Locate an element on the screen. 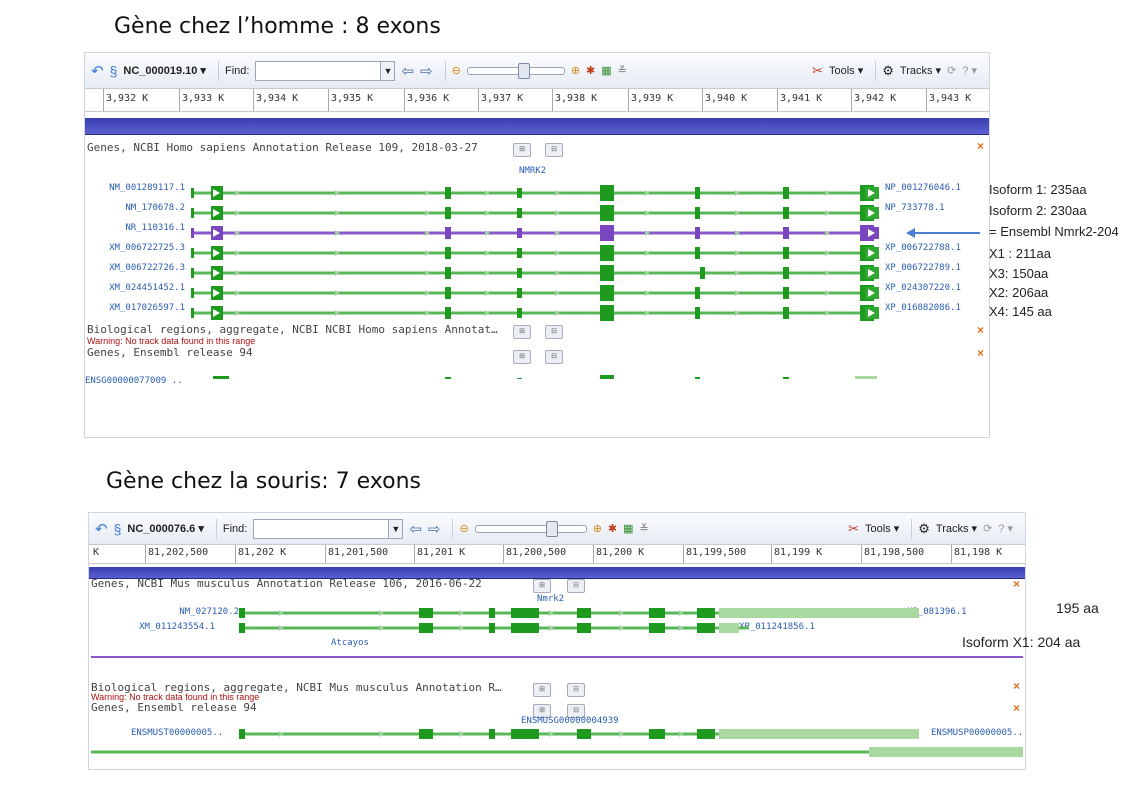 Image resolution: width=1137 pixels, height=794 pixels. ensembl-protein-label: ENSMUSP00000005.. is located at coordinates (977, 733).